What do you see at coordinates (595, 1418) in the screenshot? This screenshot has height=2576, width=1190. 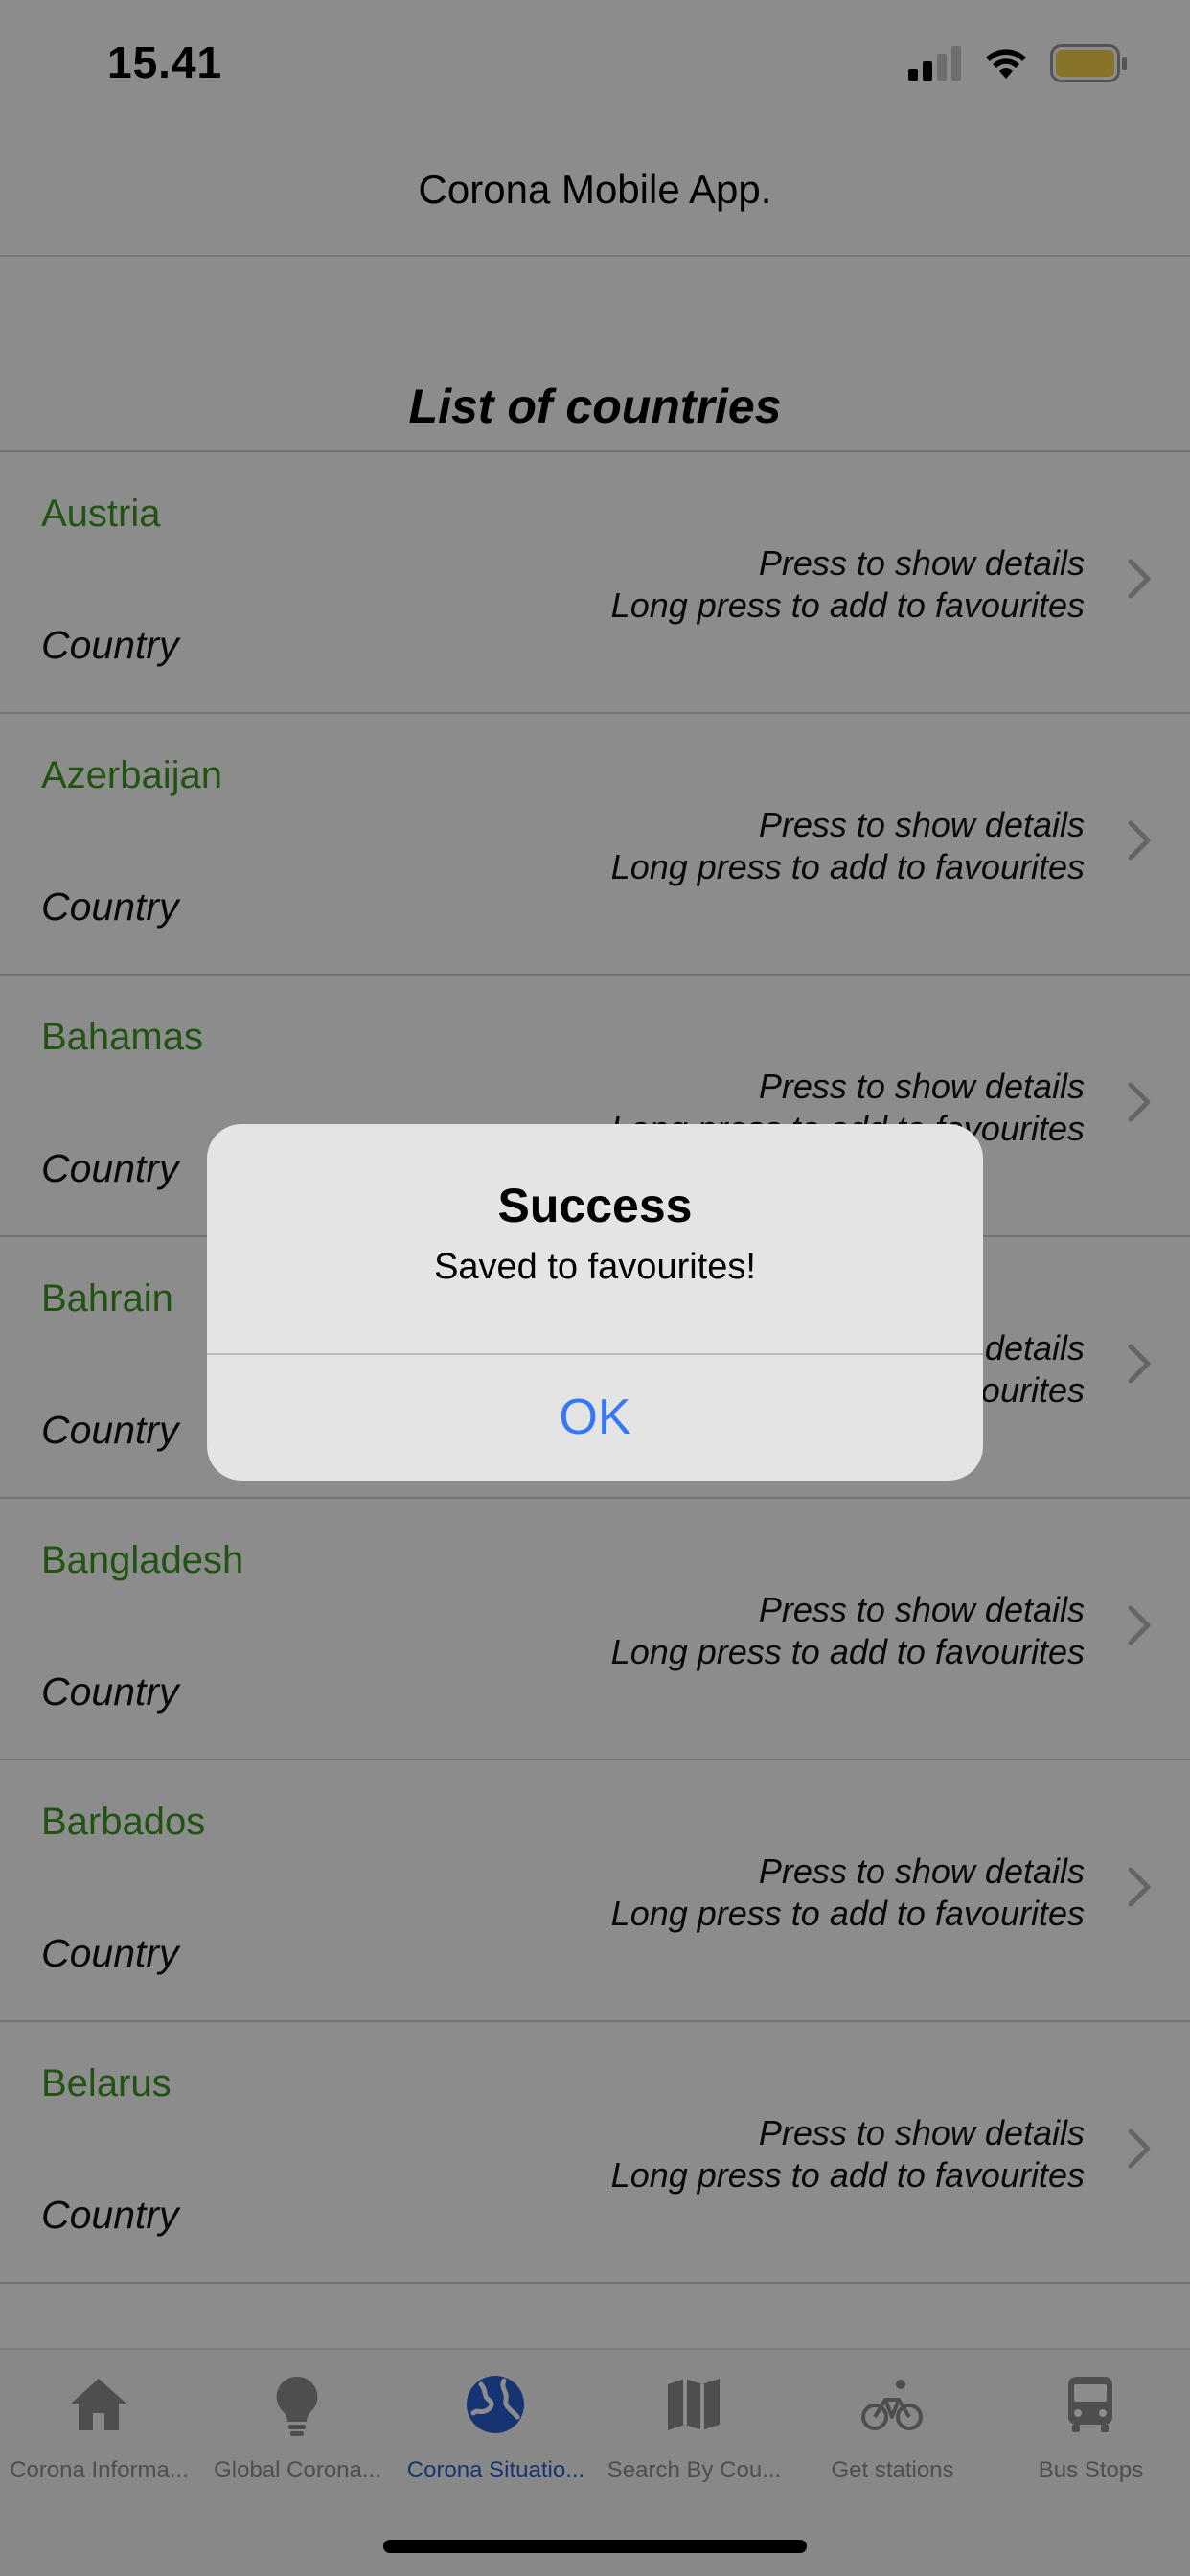 I see `ok-button: OK` at bounding box center [595, 1418].